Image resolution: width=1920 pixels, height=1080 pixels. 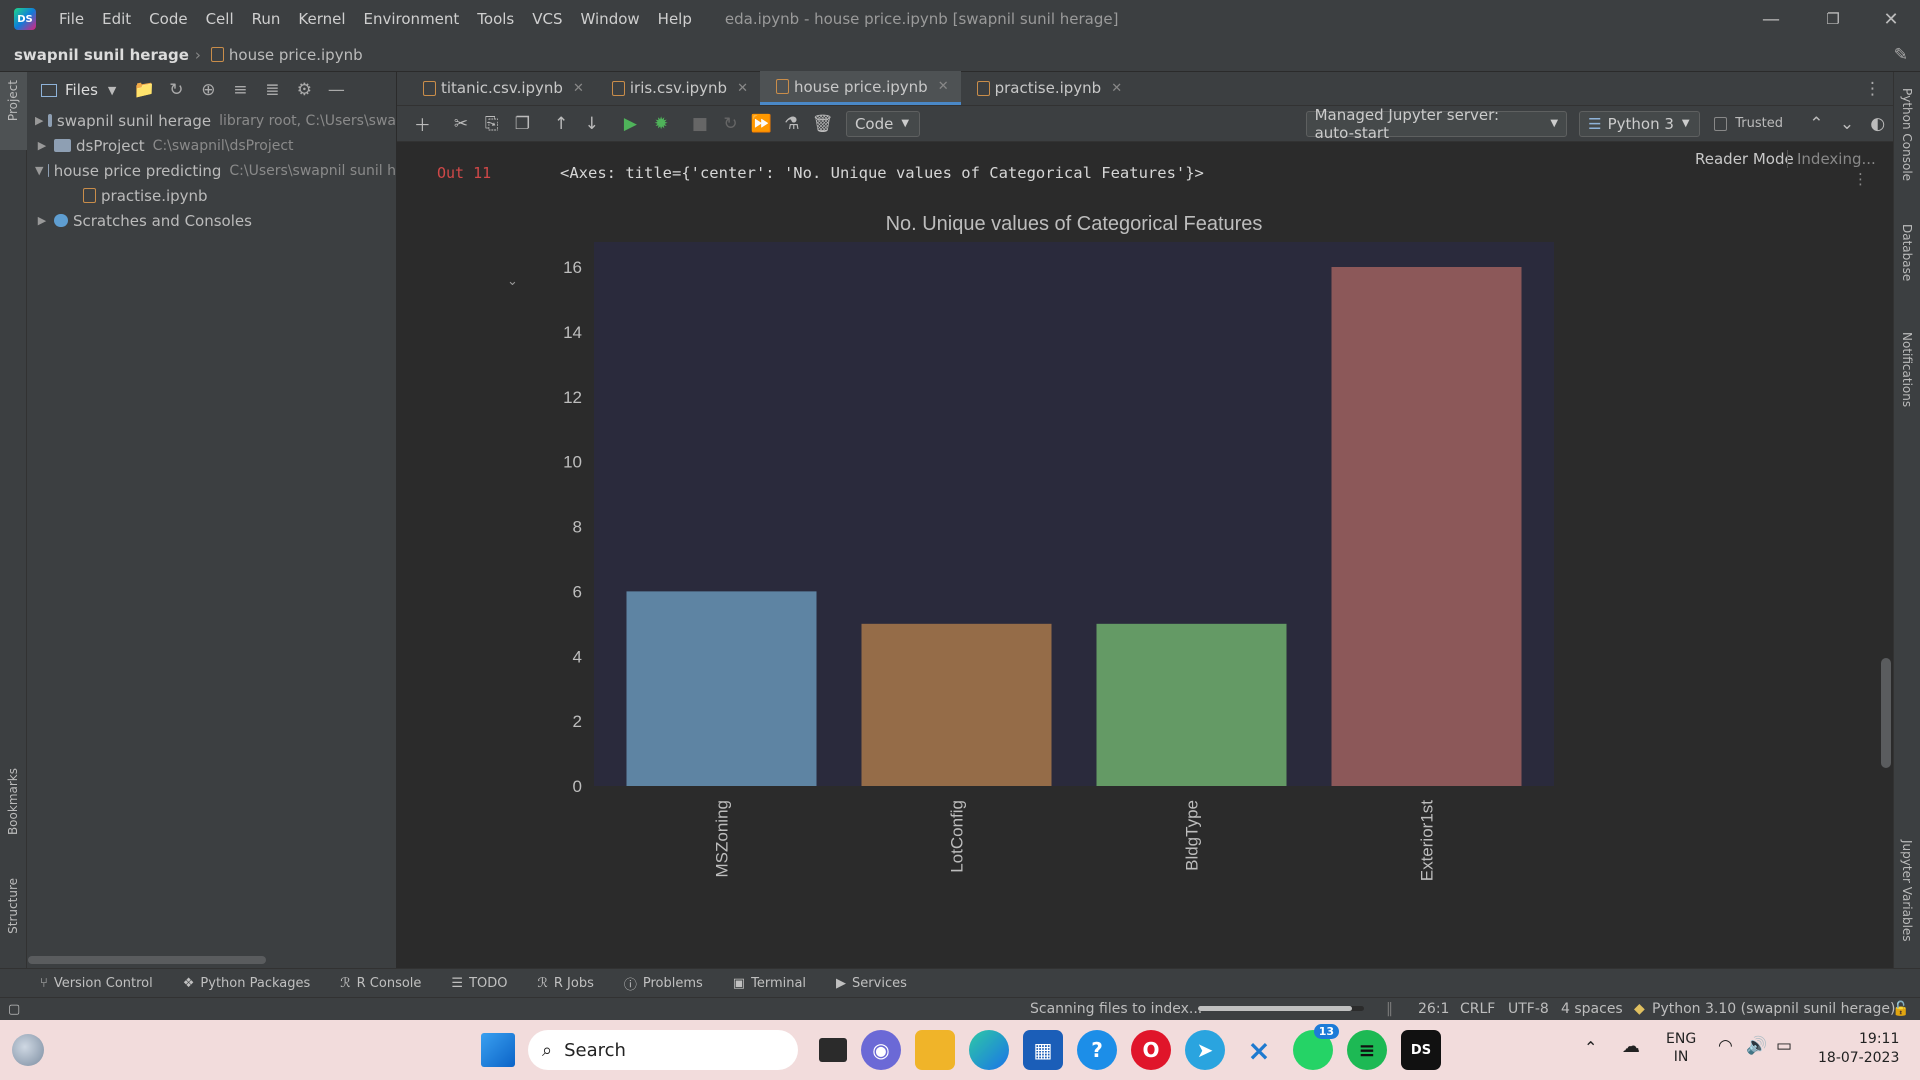 What do you see at coordinates (1326, 1031) in the screenshot?
I see `notification-badge: 13` at bounding box center [1326, 1031].